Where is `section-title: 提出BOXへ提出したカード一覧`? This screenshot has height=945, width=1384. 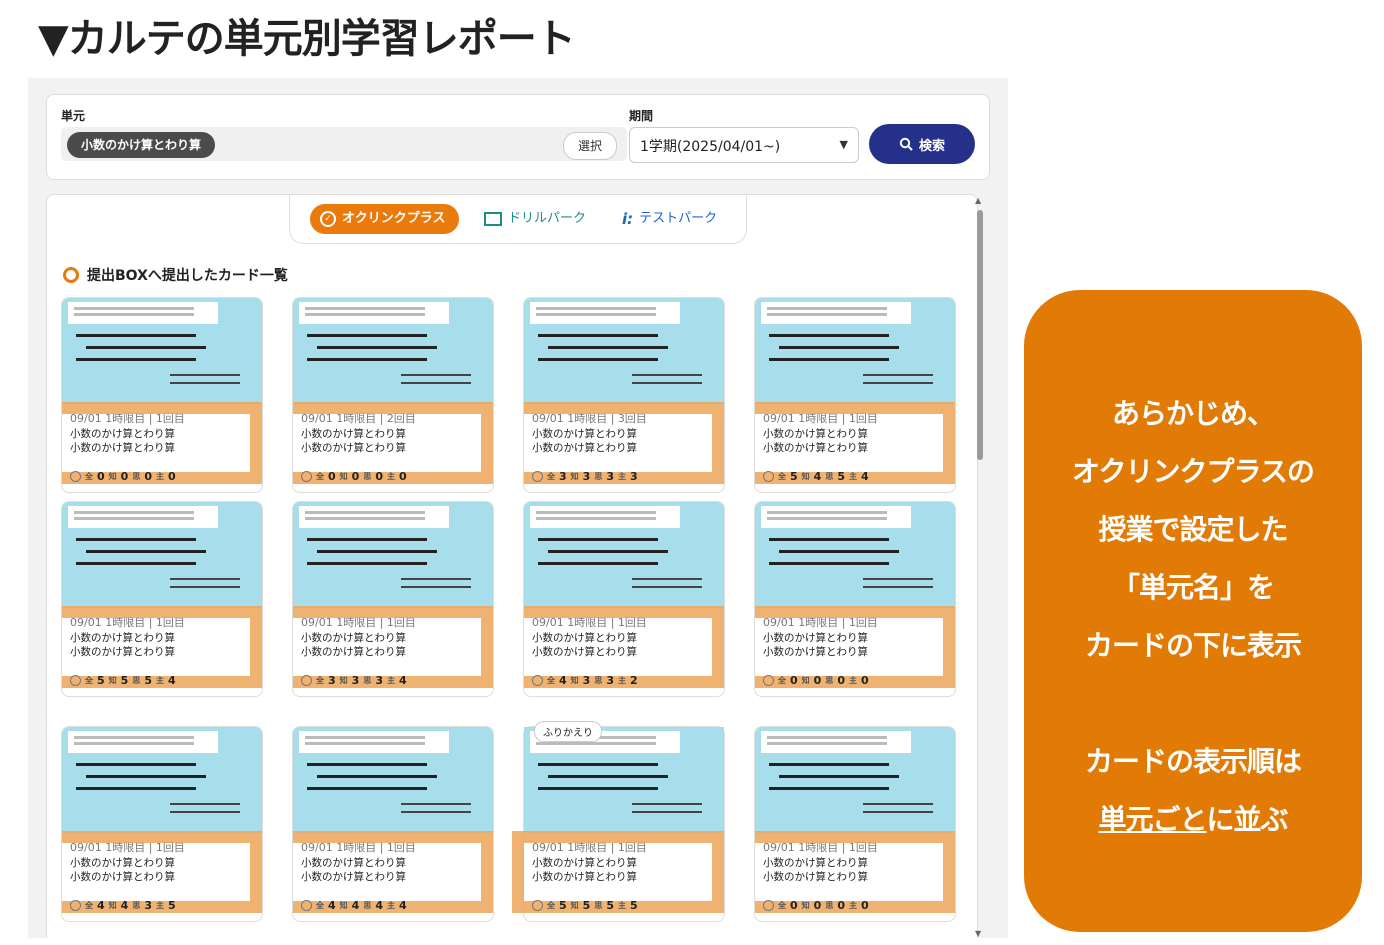 section-title: 提出BOXへ提出したカード一覧 is located at coordinates (175, 275).